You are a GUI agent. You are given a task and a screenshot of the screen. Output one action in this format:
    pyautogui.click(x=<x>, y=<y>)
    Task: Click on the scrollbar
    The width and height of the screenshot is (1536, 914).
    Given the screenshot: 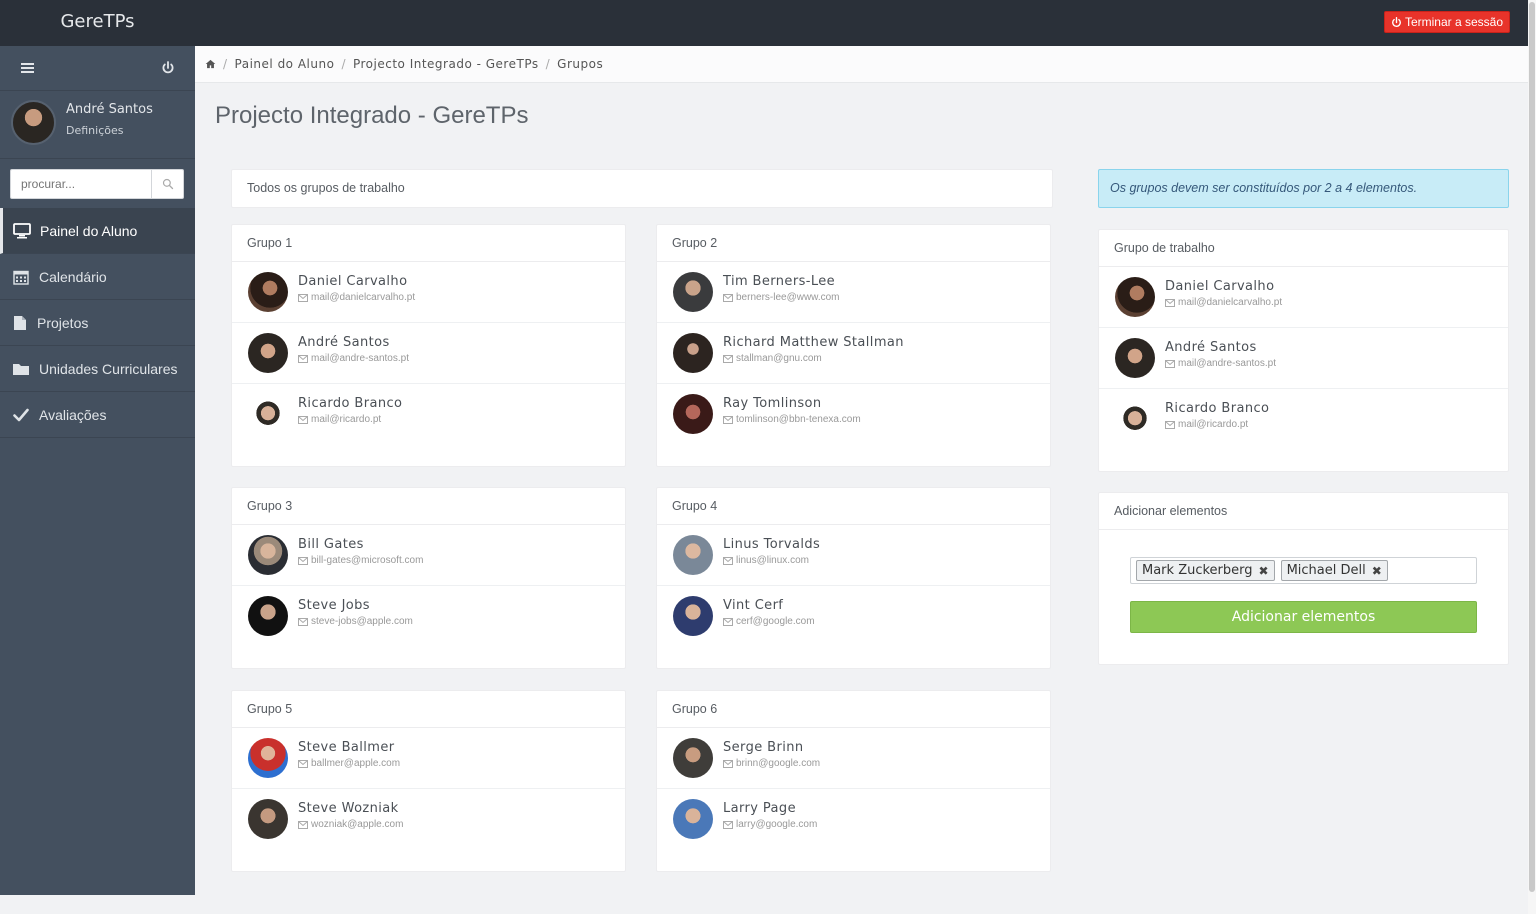 What is the action you would take?
    pyautogui.click(x=1532, y=457)
    